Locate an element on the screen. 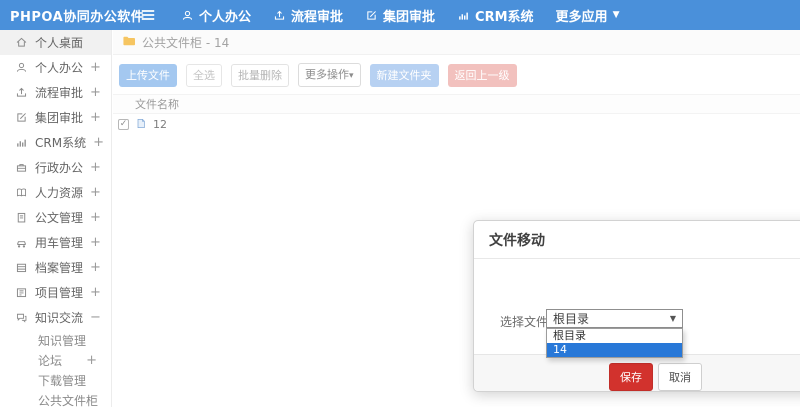 The height and width of the screenshot is (407, 800). sidebar: 个人桌面 个人办公 + 流程审批 + 集团审批 + CRM系统 + 行政办公 + is located at coordinates (56, 218).